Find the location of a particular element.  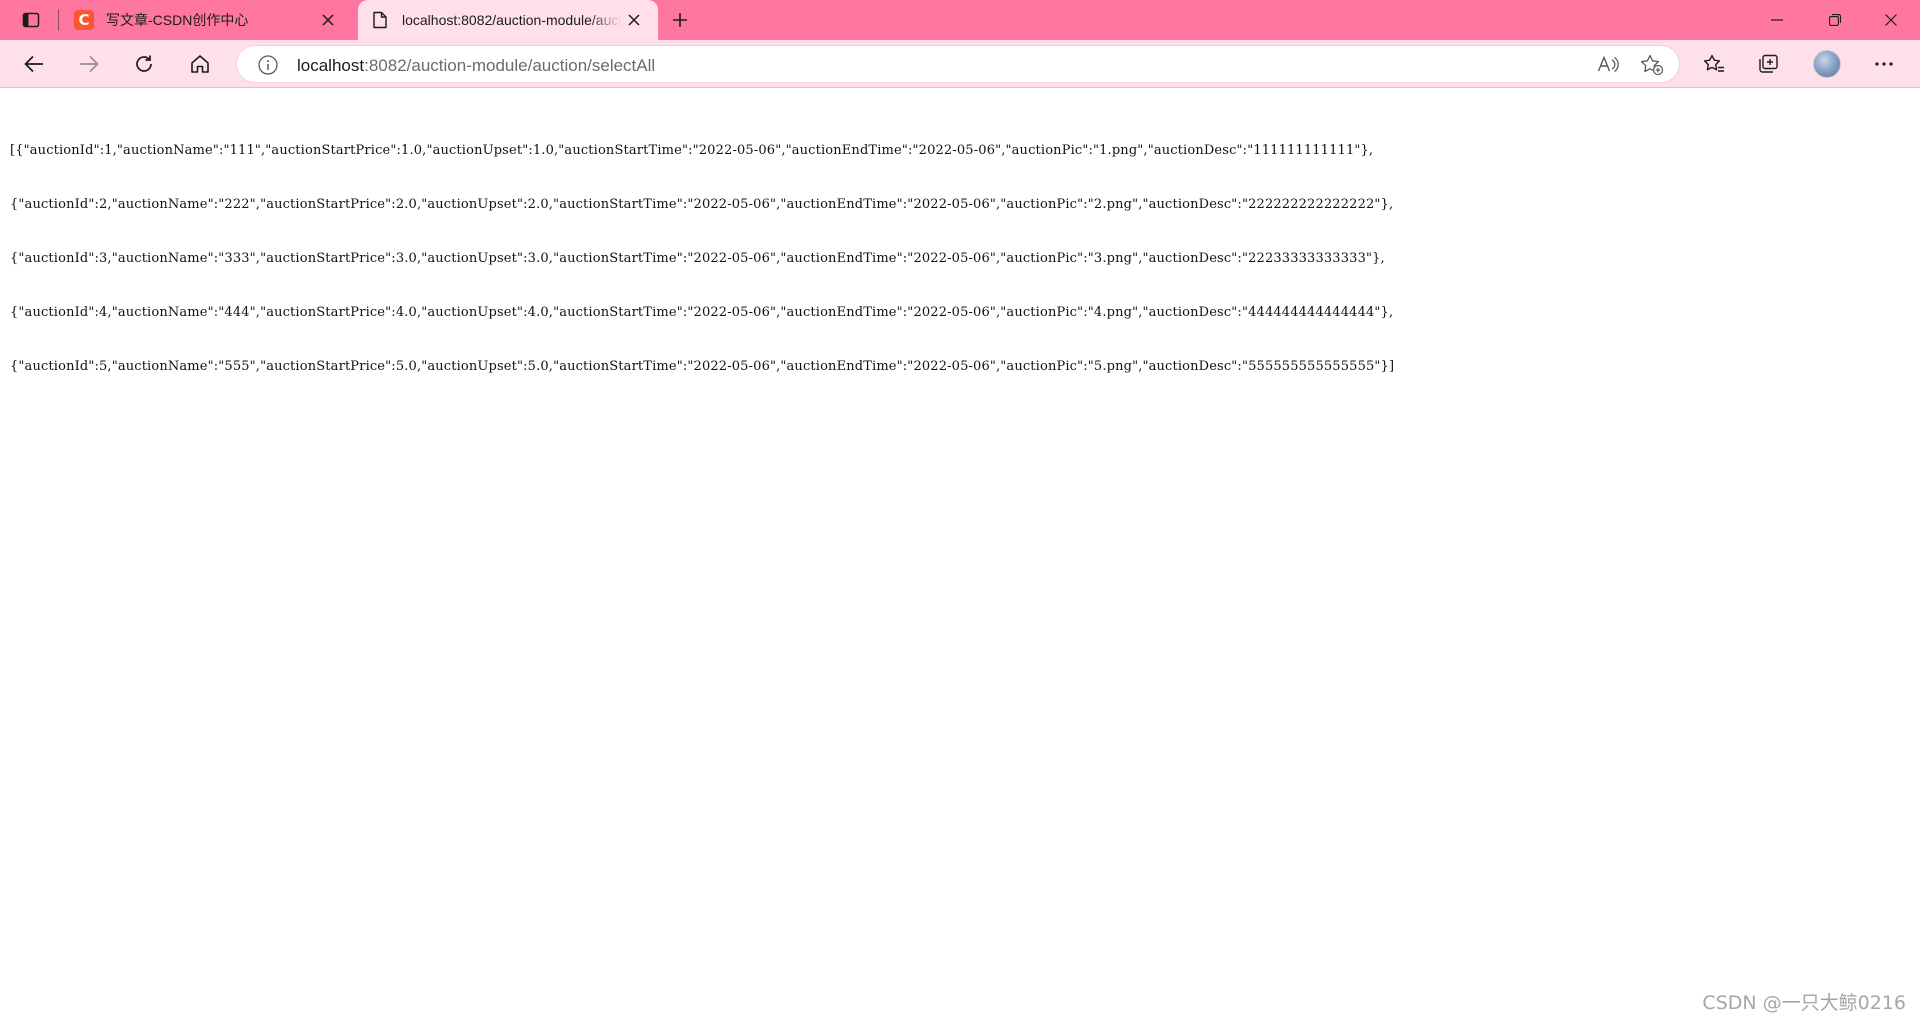

back-button is located at coordinates (34, 64).